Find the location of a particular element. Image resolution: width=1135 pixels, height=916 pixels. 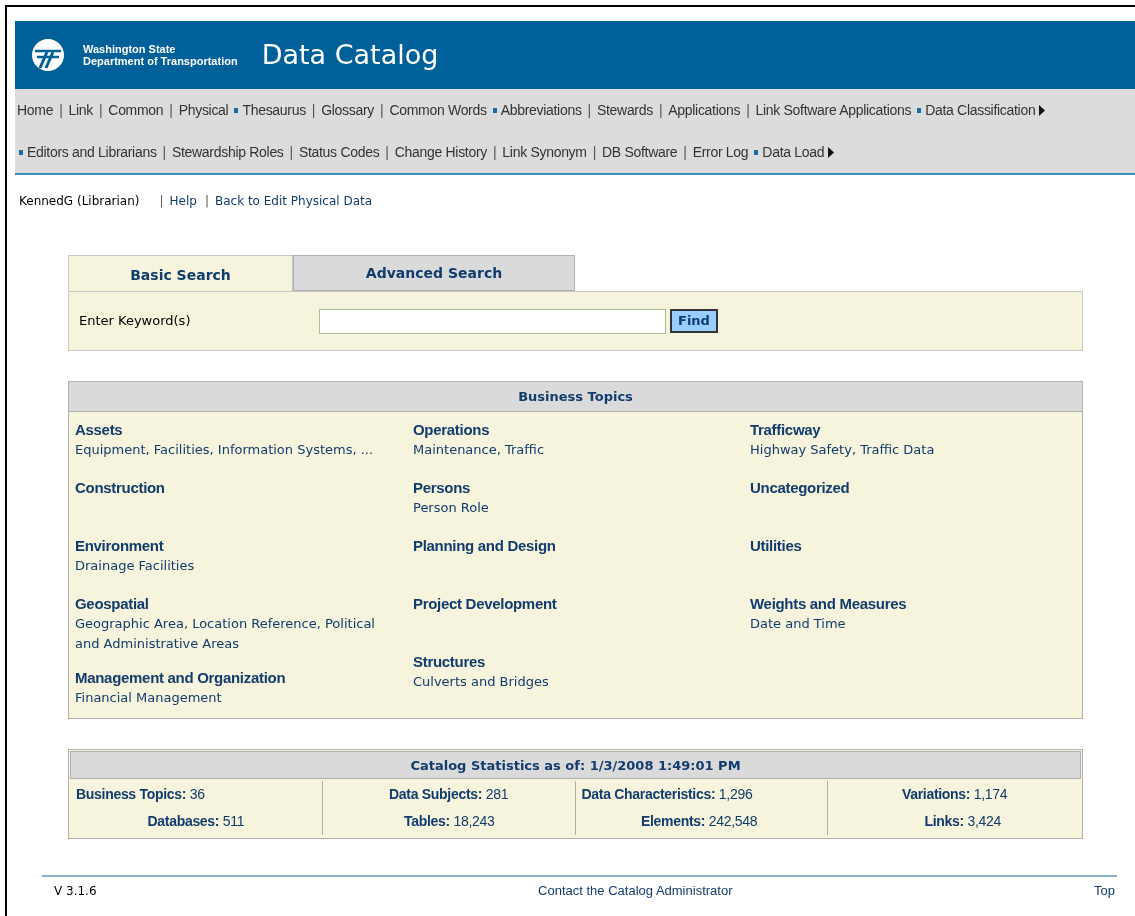

statistic-text: Links: 3,424 is located at coordinates (962, 821).